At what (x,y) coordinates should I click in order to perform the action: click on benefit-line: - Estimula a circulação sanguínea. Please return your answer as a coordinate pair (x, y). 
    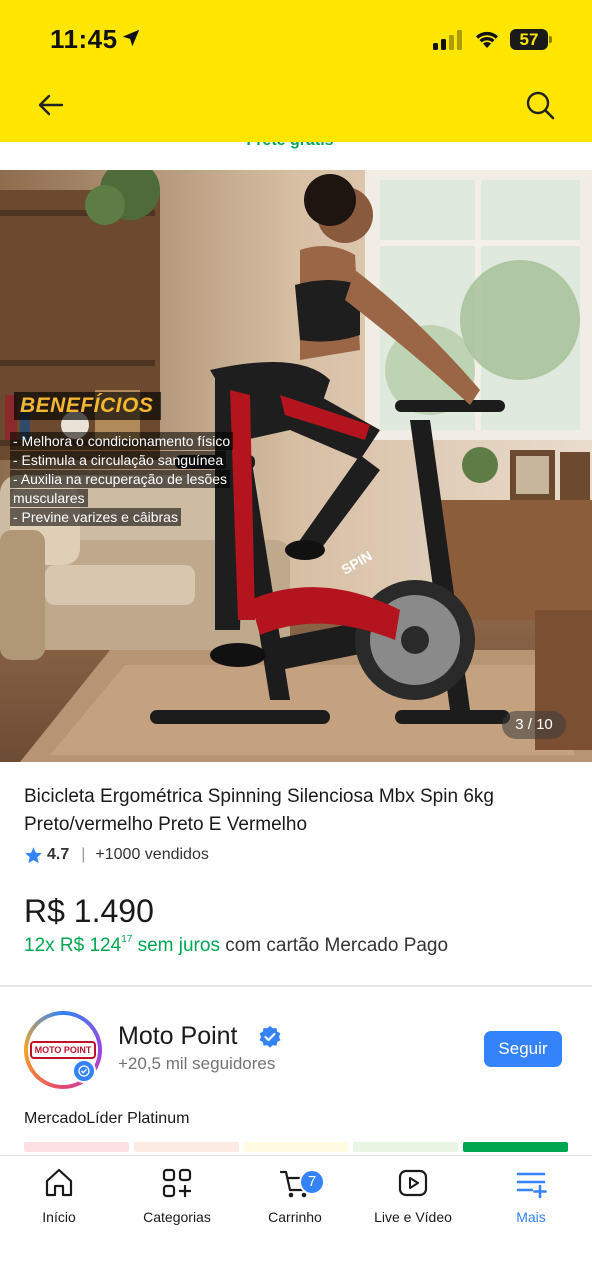
    Looking at the image, I should click on (118, 460).